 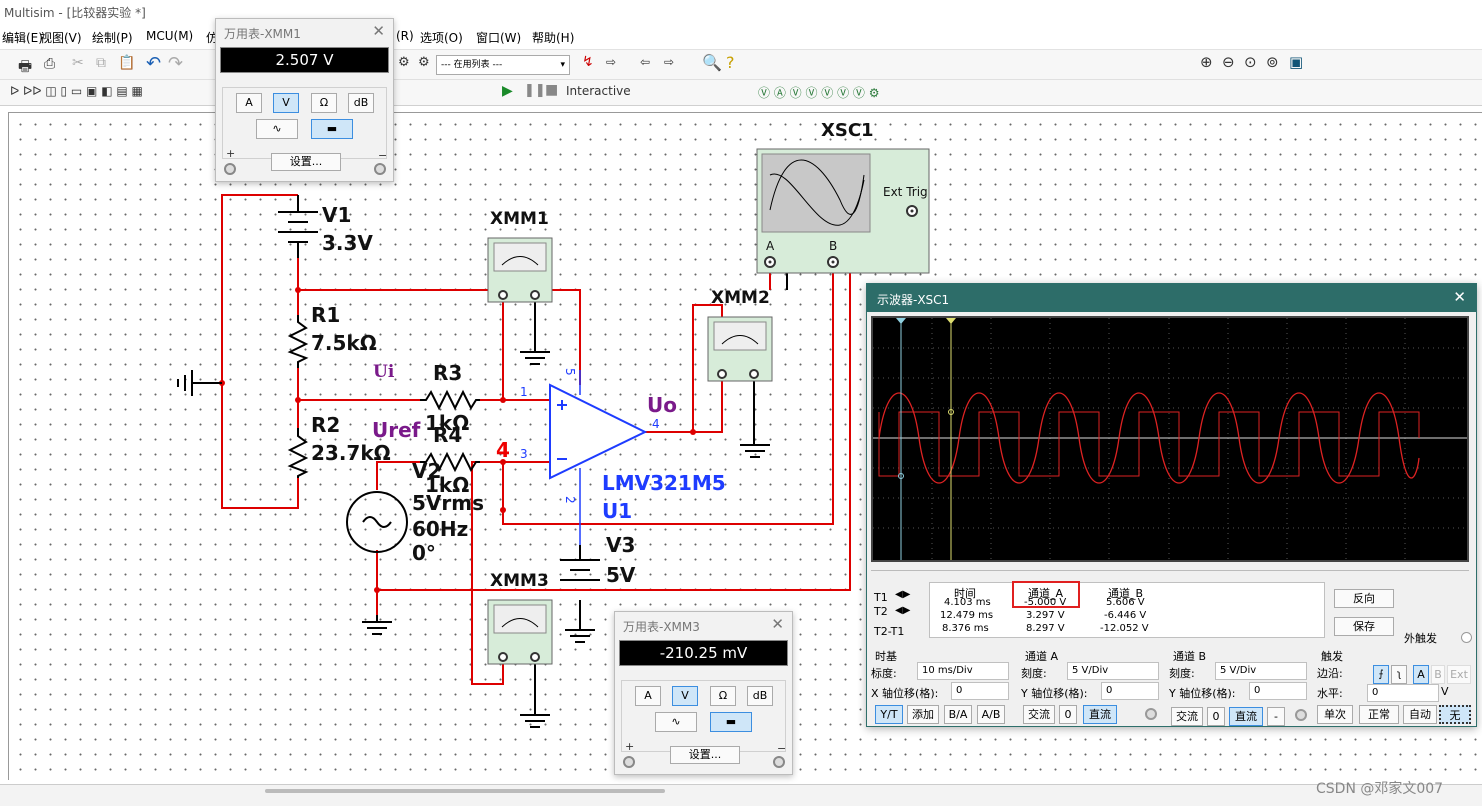 I want to click on save-button: 保存, so click(x=1364, y=626).